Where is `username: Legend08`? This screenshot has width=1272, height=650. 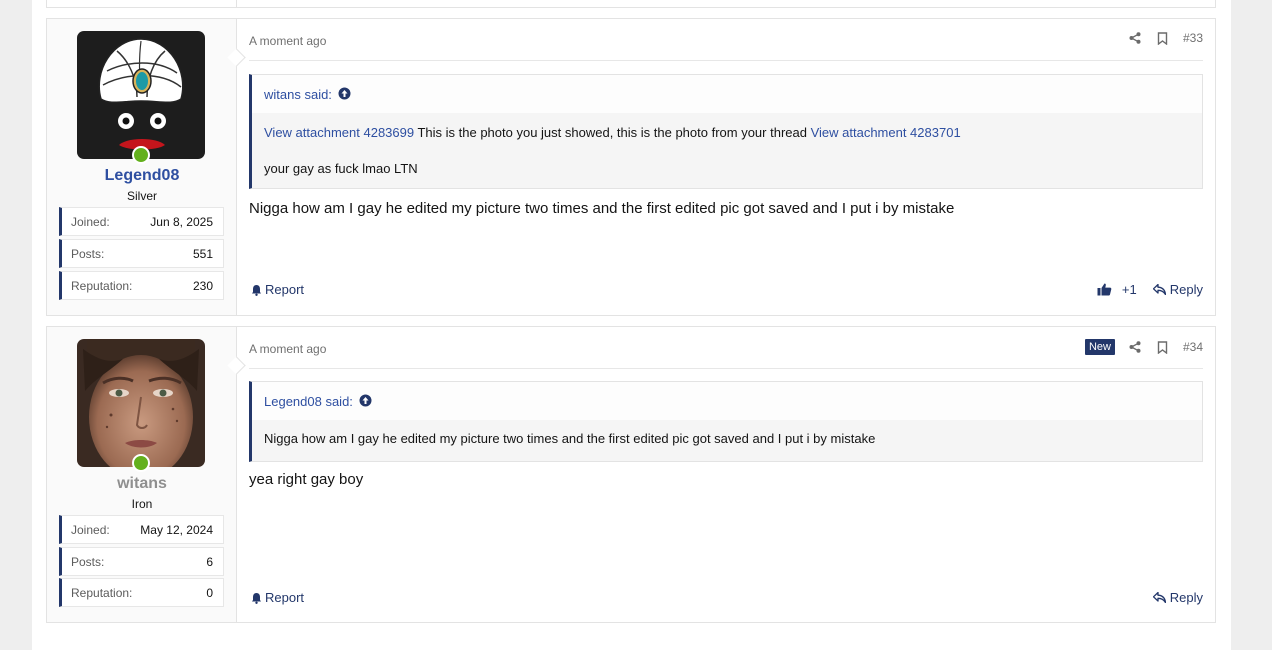
username: Legend08 is located at coordinates (142, 176).